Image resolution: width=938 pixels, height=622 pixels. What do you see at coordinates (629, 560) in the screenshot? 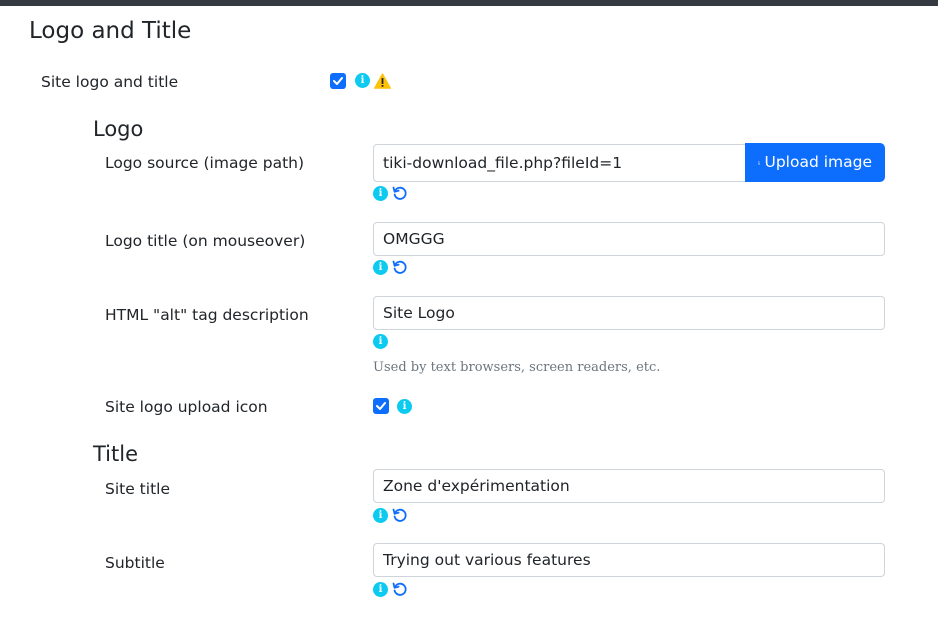
I see `subtitle-input: Trying out various features` at bounding box center [629, 560].